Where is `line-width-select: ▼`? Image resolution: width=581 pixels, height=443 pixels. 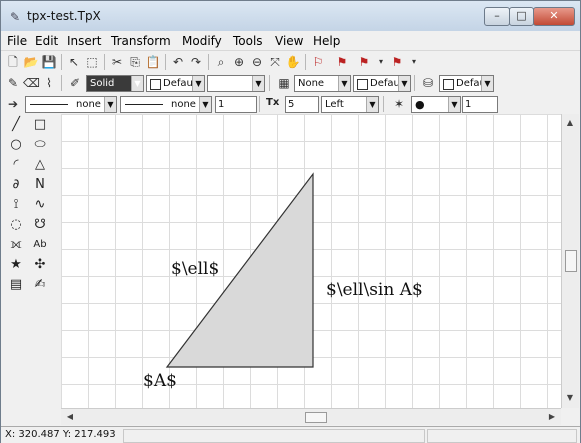
line-width-select: ▼ is located at coordinates (236, 83).